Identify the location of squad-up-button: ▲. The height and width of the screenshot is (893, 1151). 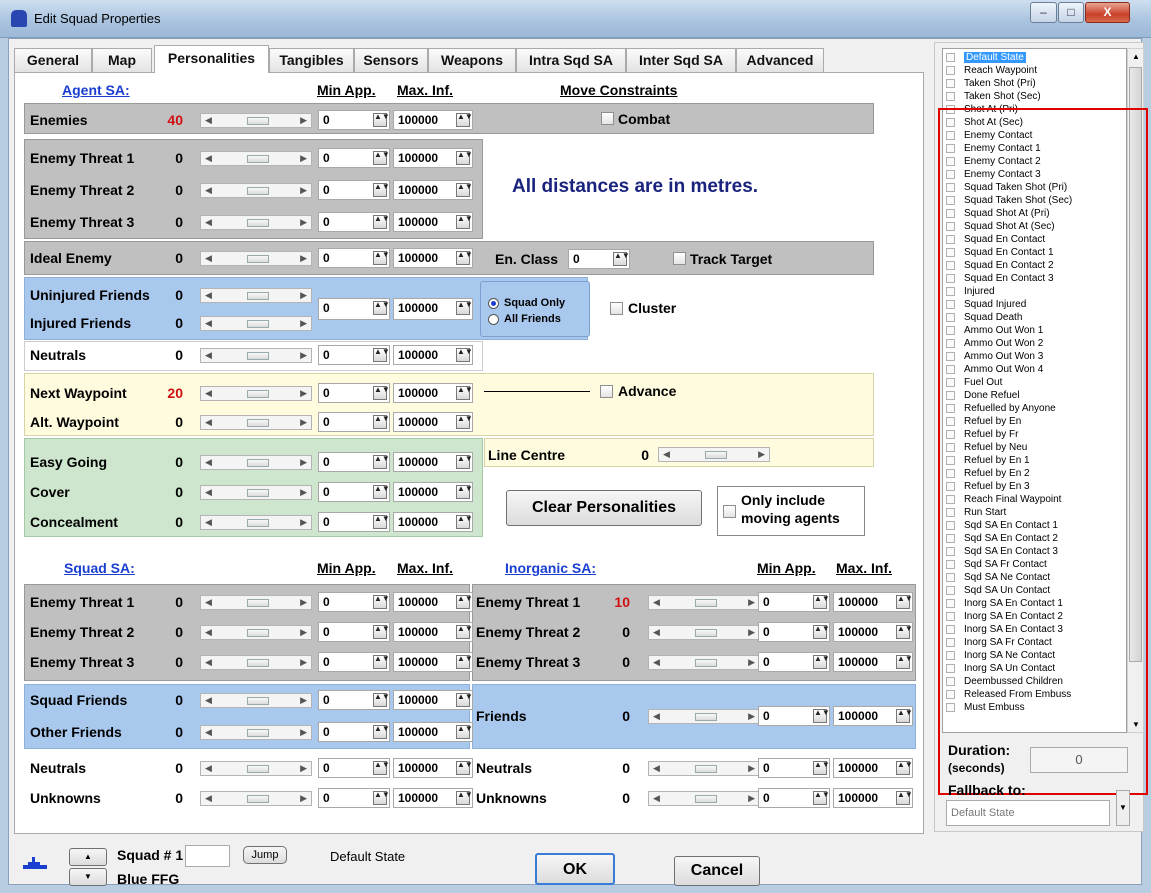
(88, 857).